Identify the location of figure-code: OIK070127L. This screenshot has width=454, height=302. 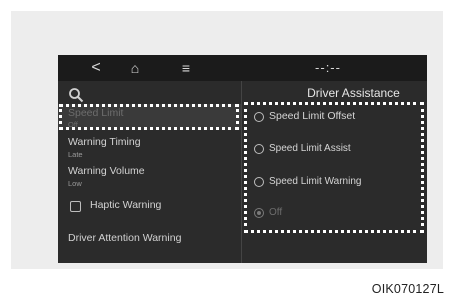
(407, 289).